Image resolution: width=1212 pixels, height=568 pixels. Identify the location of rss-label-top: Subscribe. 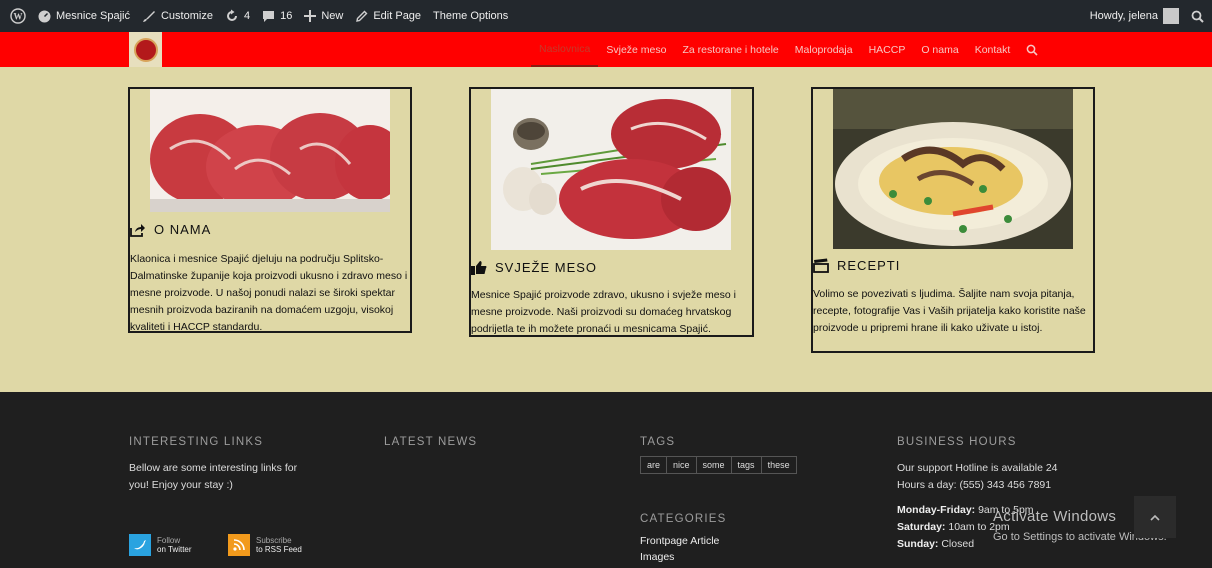
(274, 540).